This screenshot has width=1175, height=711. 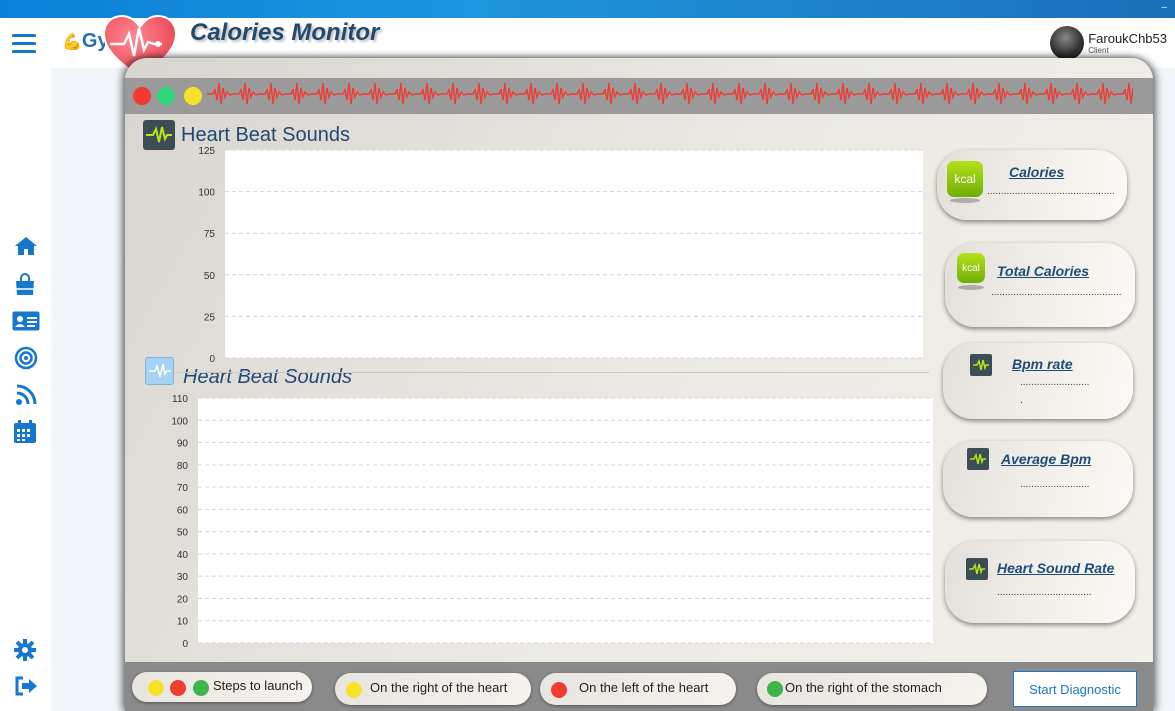 I want to click on ecg-wave-graphic, so click(x=670, y=93).